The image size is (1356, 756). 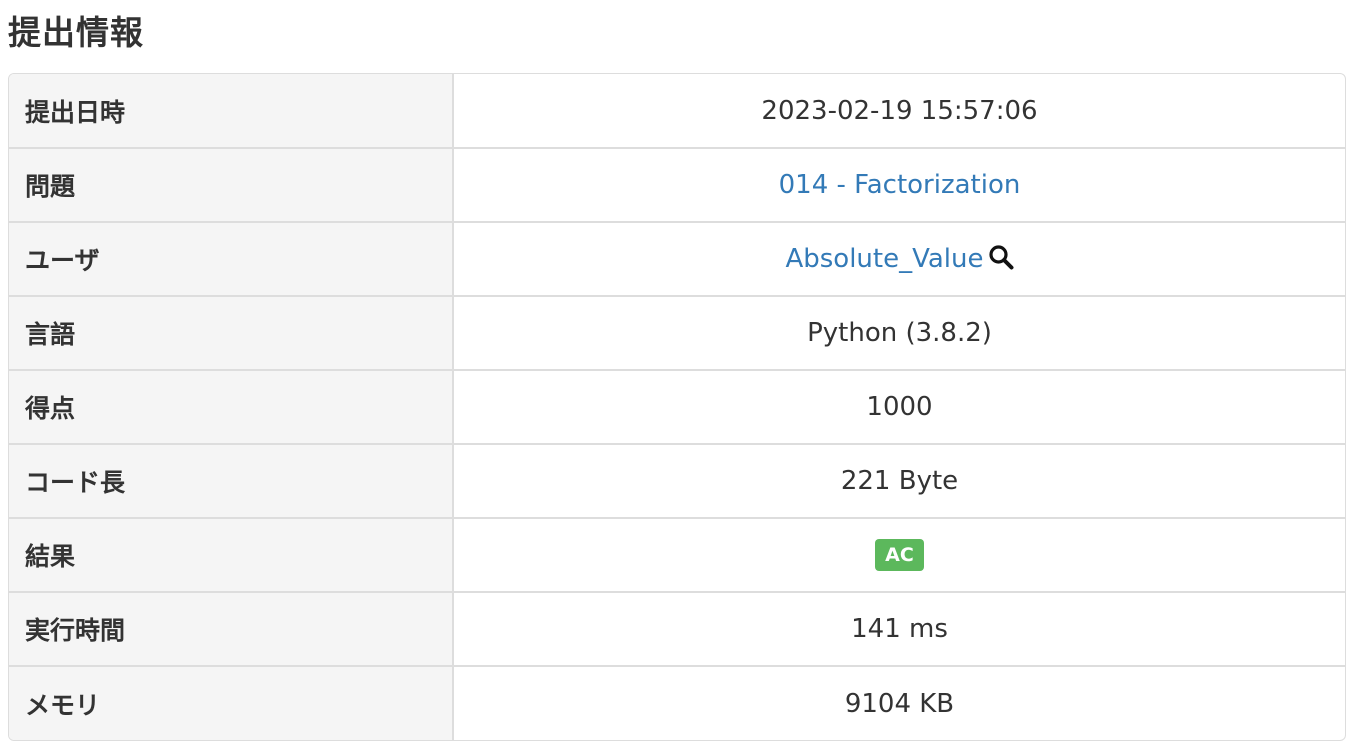 I want to click on table-row-user: ユーザ Absolute_Value, so click(x=677, y=258).